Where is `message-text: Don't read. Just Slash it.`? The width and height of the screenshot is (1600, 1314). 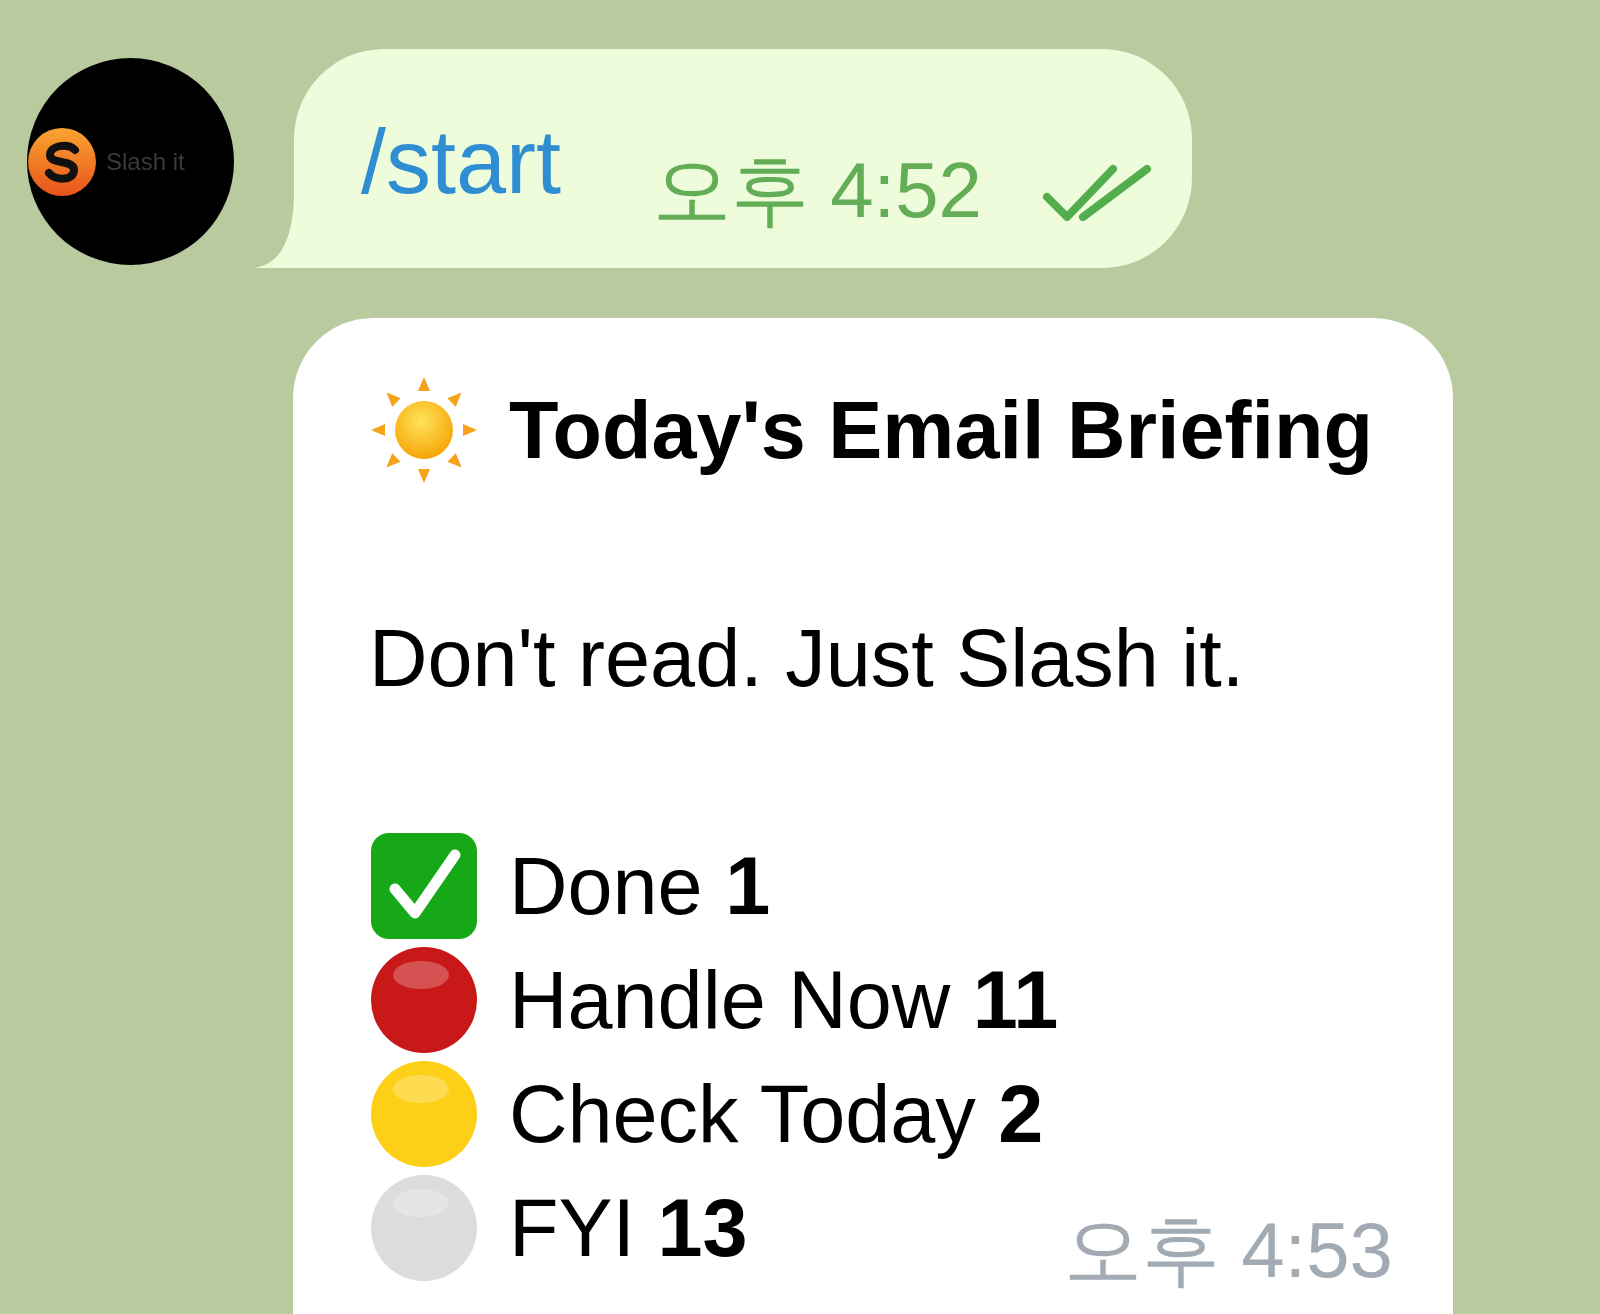
message-text: Don't read. Just Slash it. is located at coordinates (807, 658).